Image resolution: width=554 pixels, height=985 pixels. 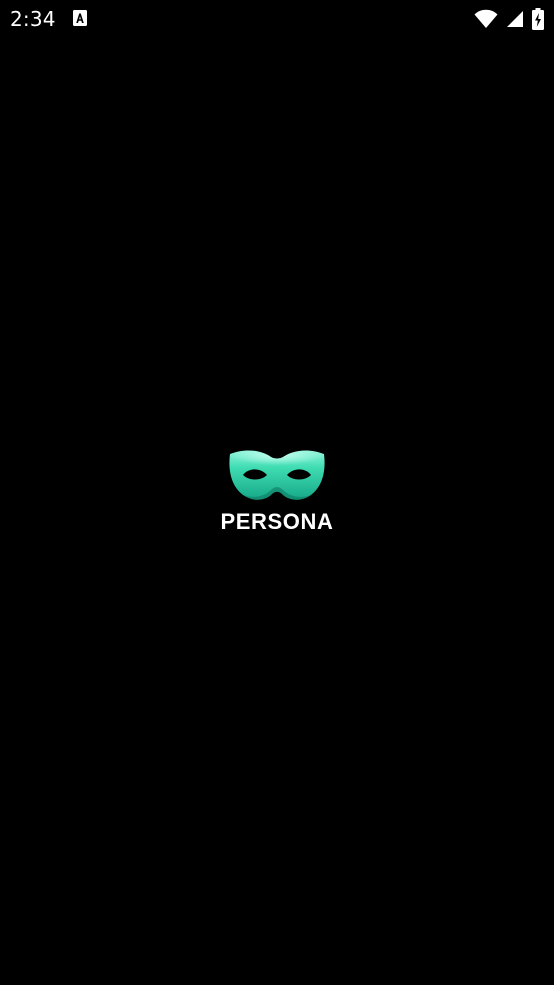 I want to click on status-time: 2:34, so click(x=33, y=19).